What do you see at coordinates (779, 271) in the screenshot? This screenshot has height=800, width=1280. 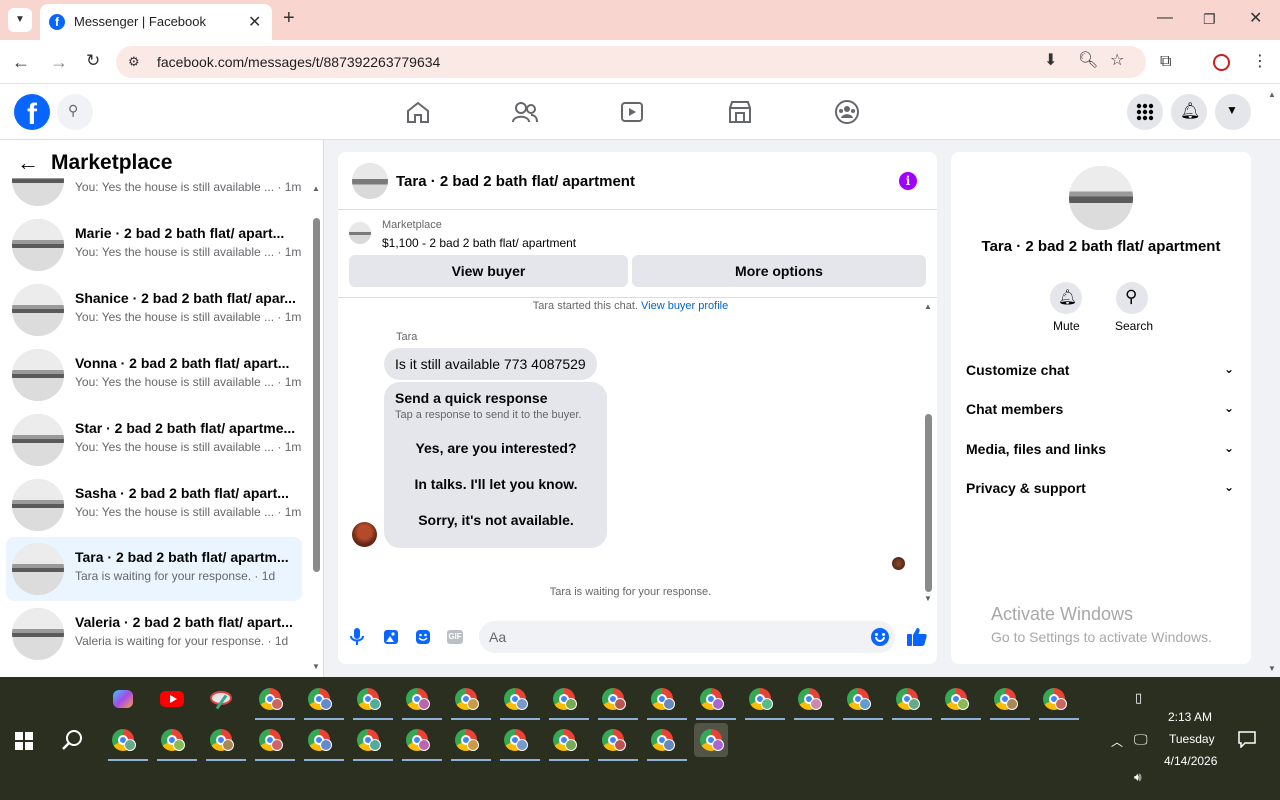 I see `more-options-button: More options` at bounding box center [779, 271].